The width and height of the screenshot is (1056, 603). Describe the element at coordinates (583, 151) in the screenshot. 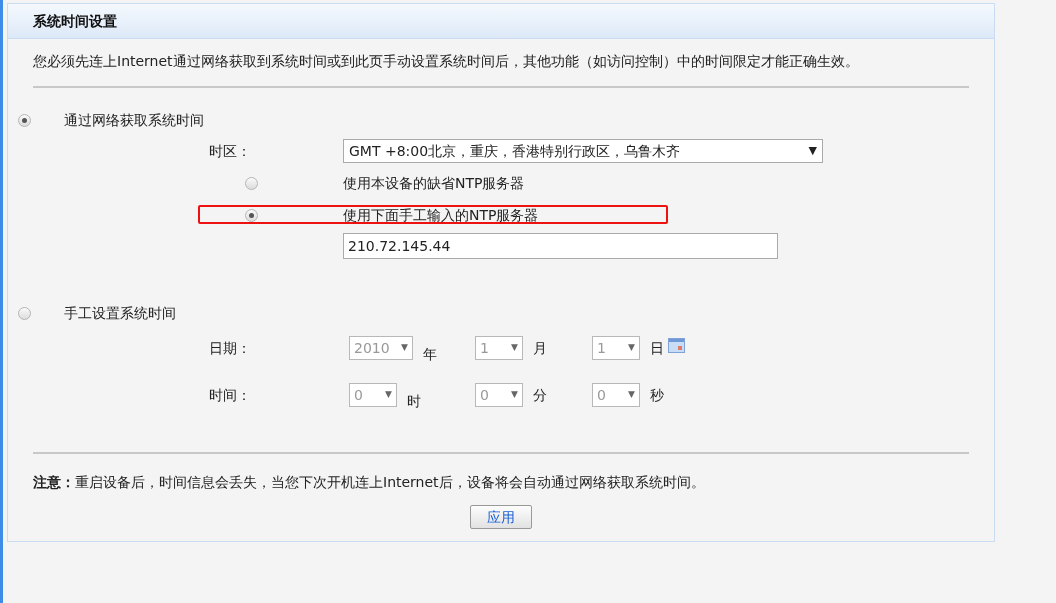

I see `timezone-select: GMT +8:00北京，重庆，香港特别行政区，乌鲁木齐 ▼` at that location.